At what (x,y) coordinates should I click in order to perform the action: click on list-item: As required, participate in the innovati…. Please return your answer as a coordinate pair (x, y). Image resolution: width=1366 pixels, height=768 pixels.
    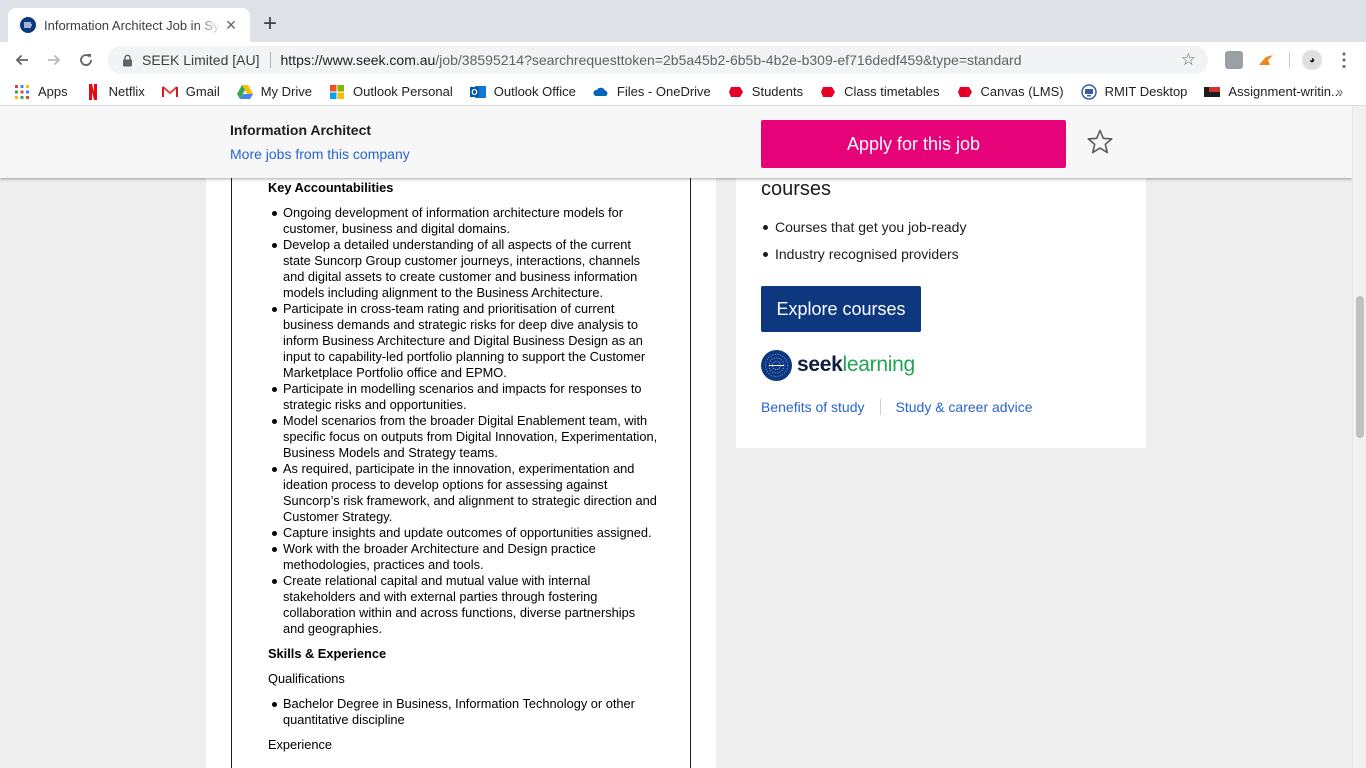
    Looking at the image, I should click on (464, 492).